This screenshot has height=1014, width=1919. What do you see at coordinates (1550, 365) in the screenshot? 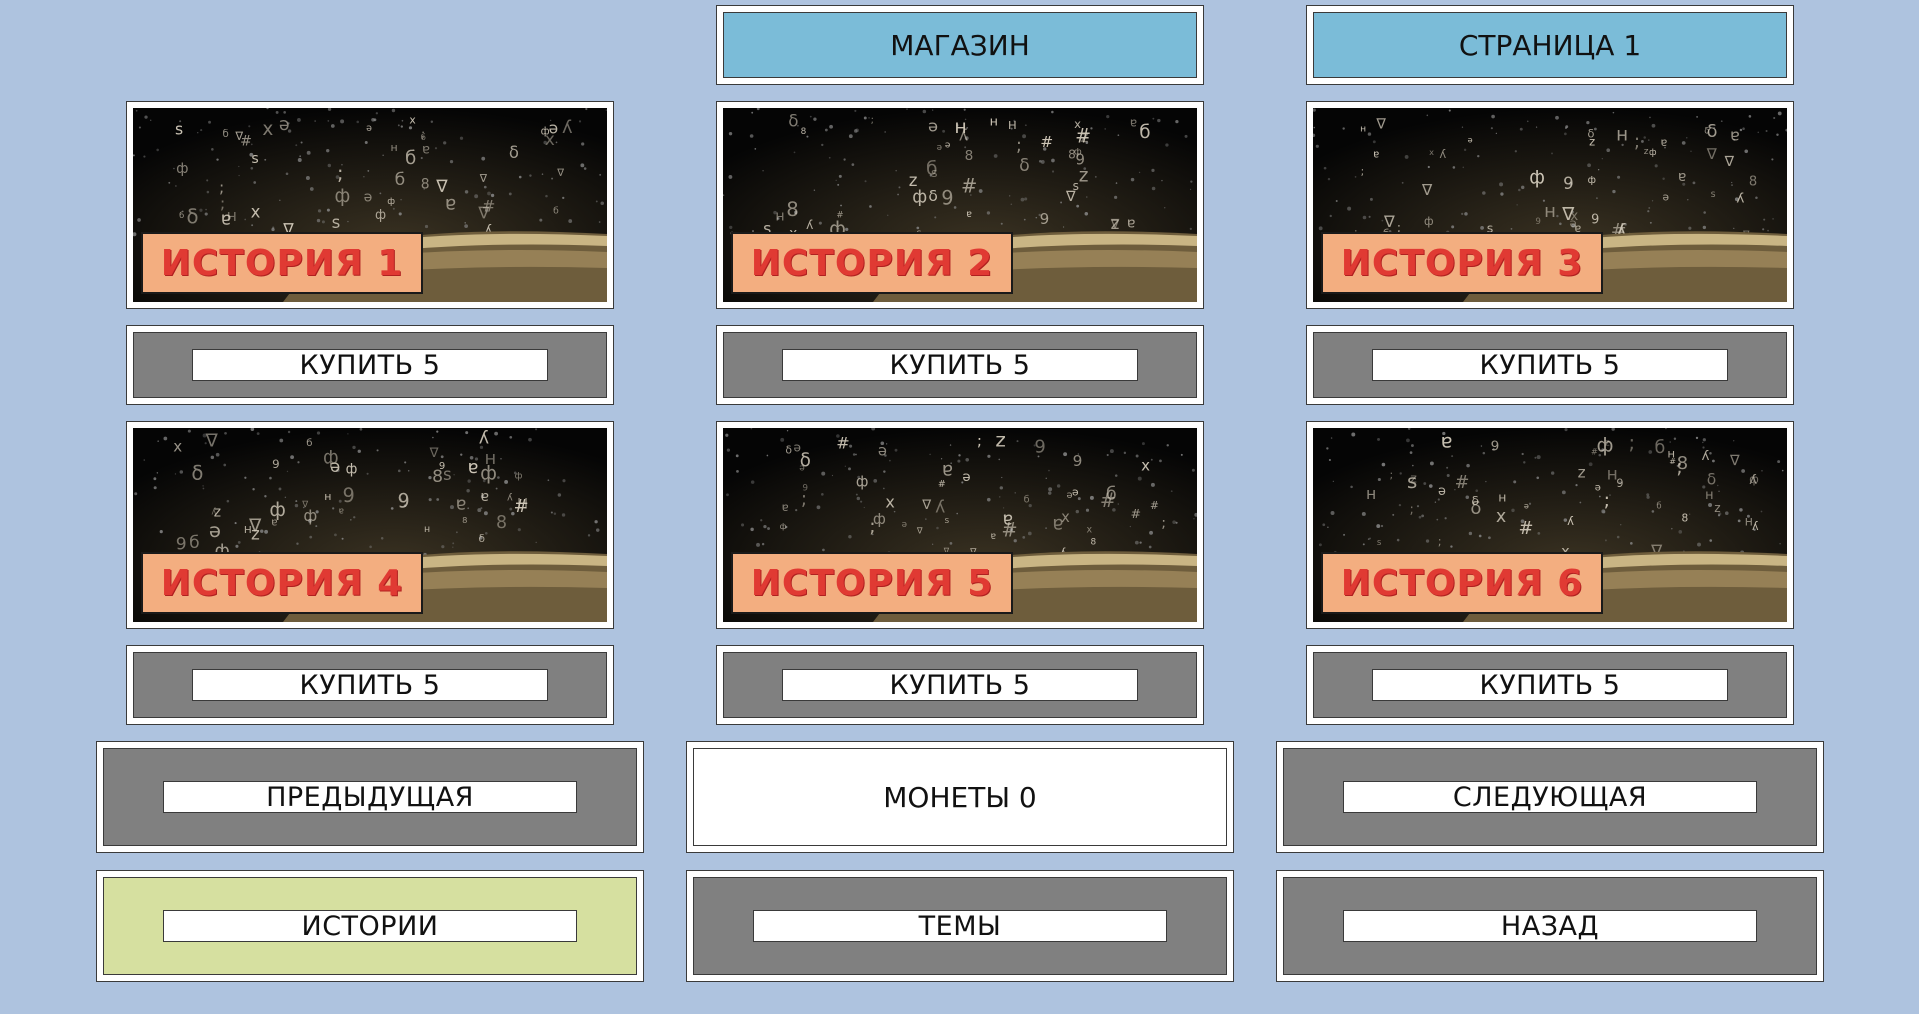
I see `buy-story-3-button: КУПИТЬ 5` at bounding box center [1550, 365].